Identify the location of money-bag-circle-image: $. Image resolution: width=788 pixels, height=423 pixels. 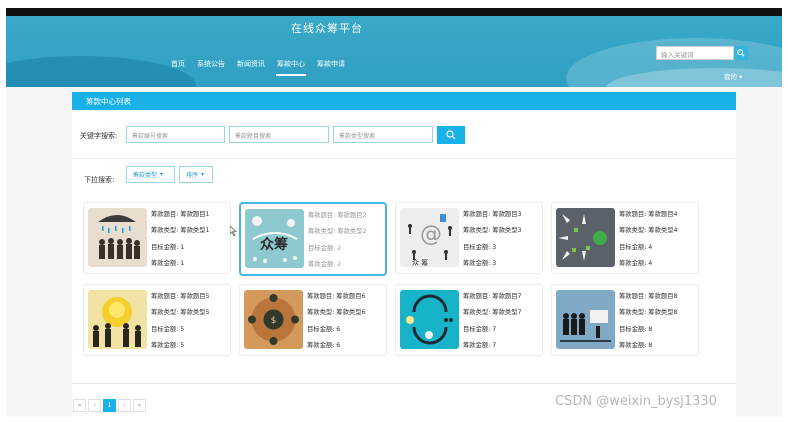
(273, 319).